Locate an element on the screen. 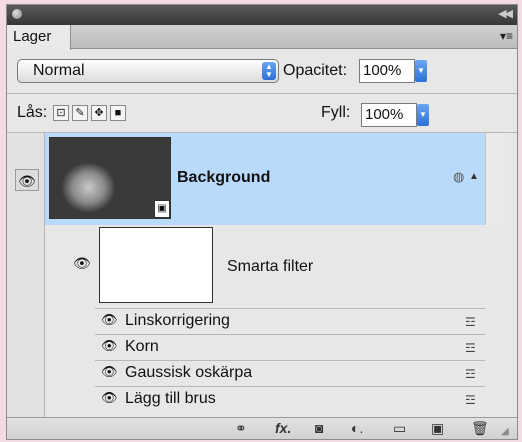  collapse-icon: ◀◀ is located at coordinates (505, 13).